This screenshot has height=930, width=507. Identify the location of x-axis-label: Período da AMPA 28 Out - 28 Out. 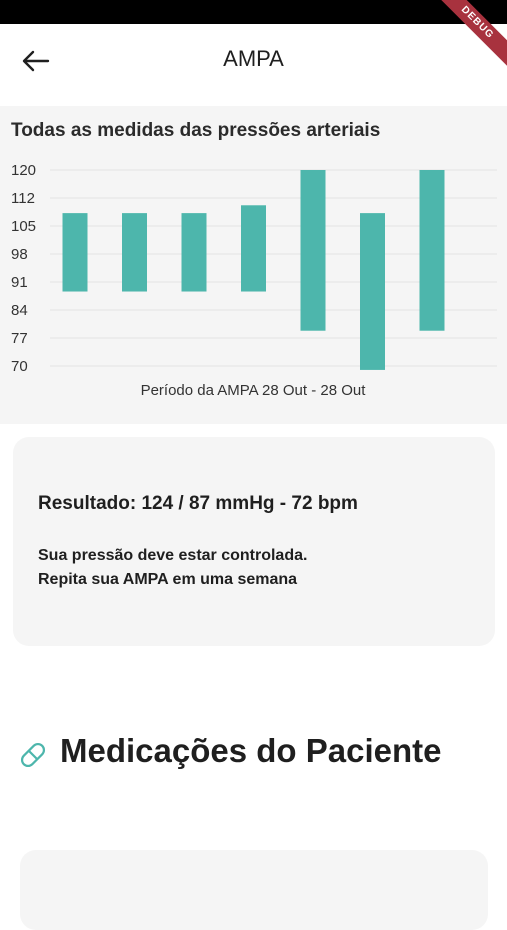
(254, 390).